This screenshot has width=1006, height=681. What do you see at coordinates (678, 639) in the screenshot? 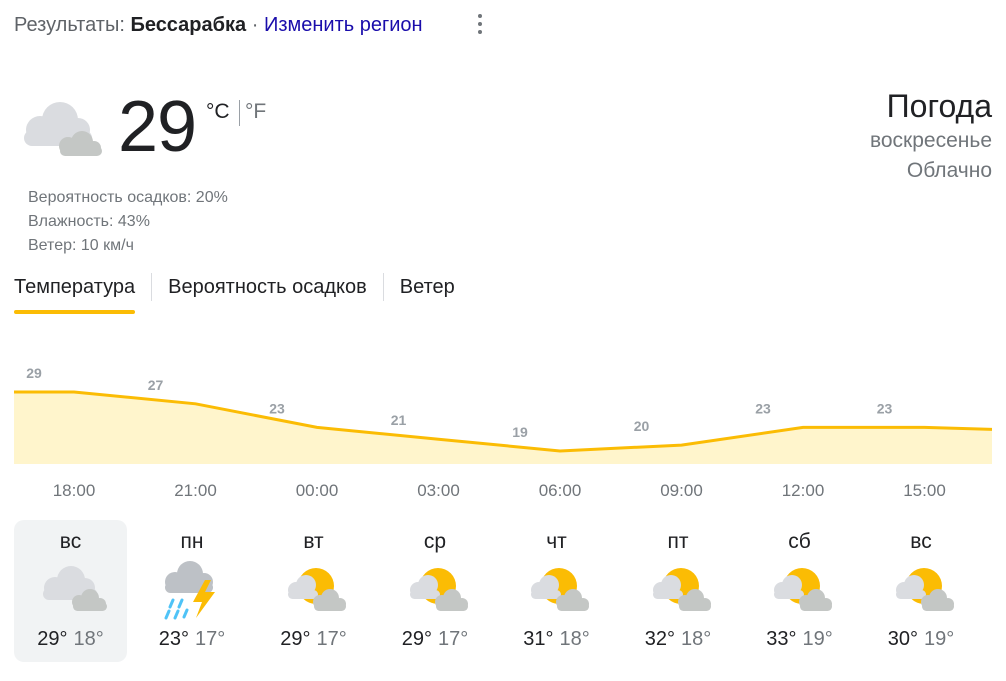
I see `day-temperatures: 32° 18°` at bounding box center [678, 639].